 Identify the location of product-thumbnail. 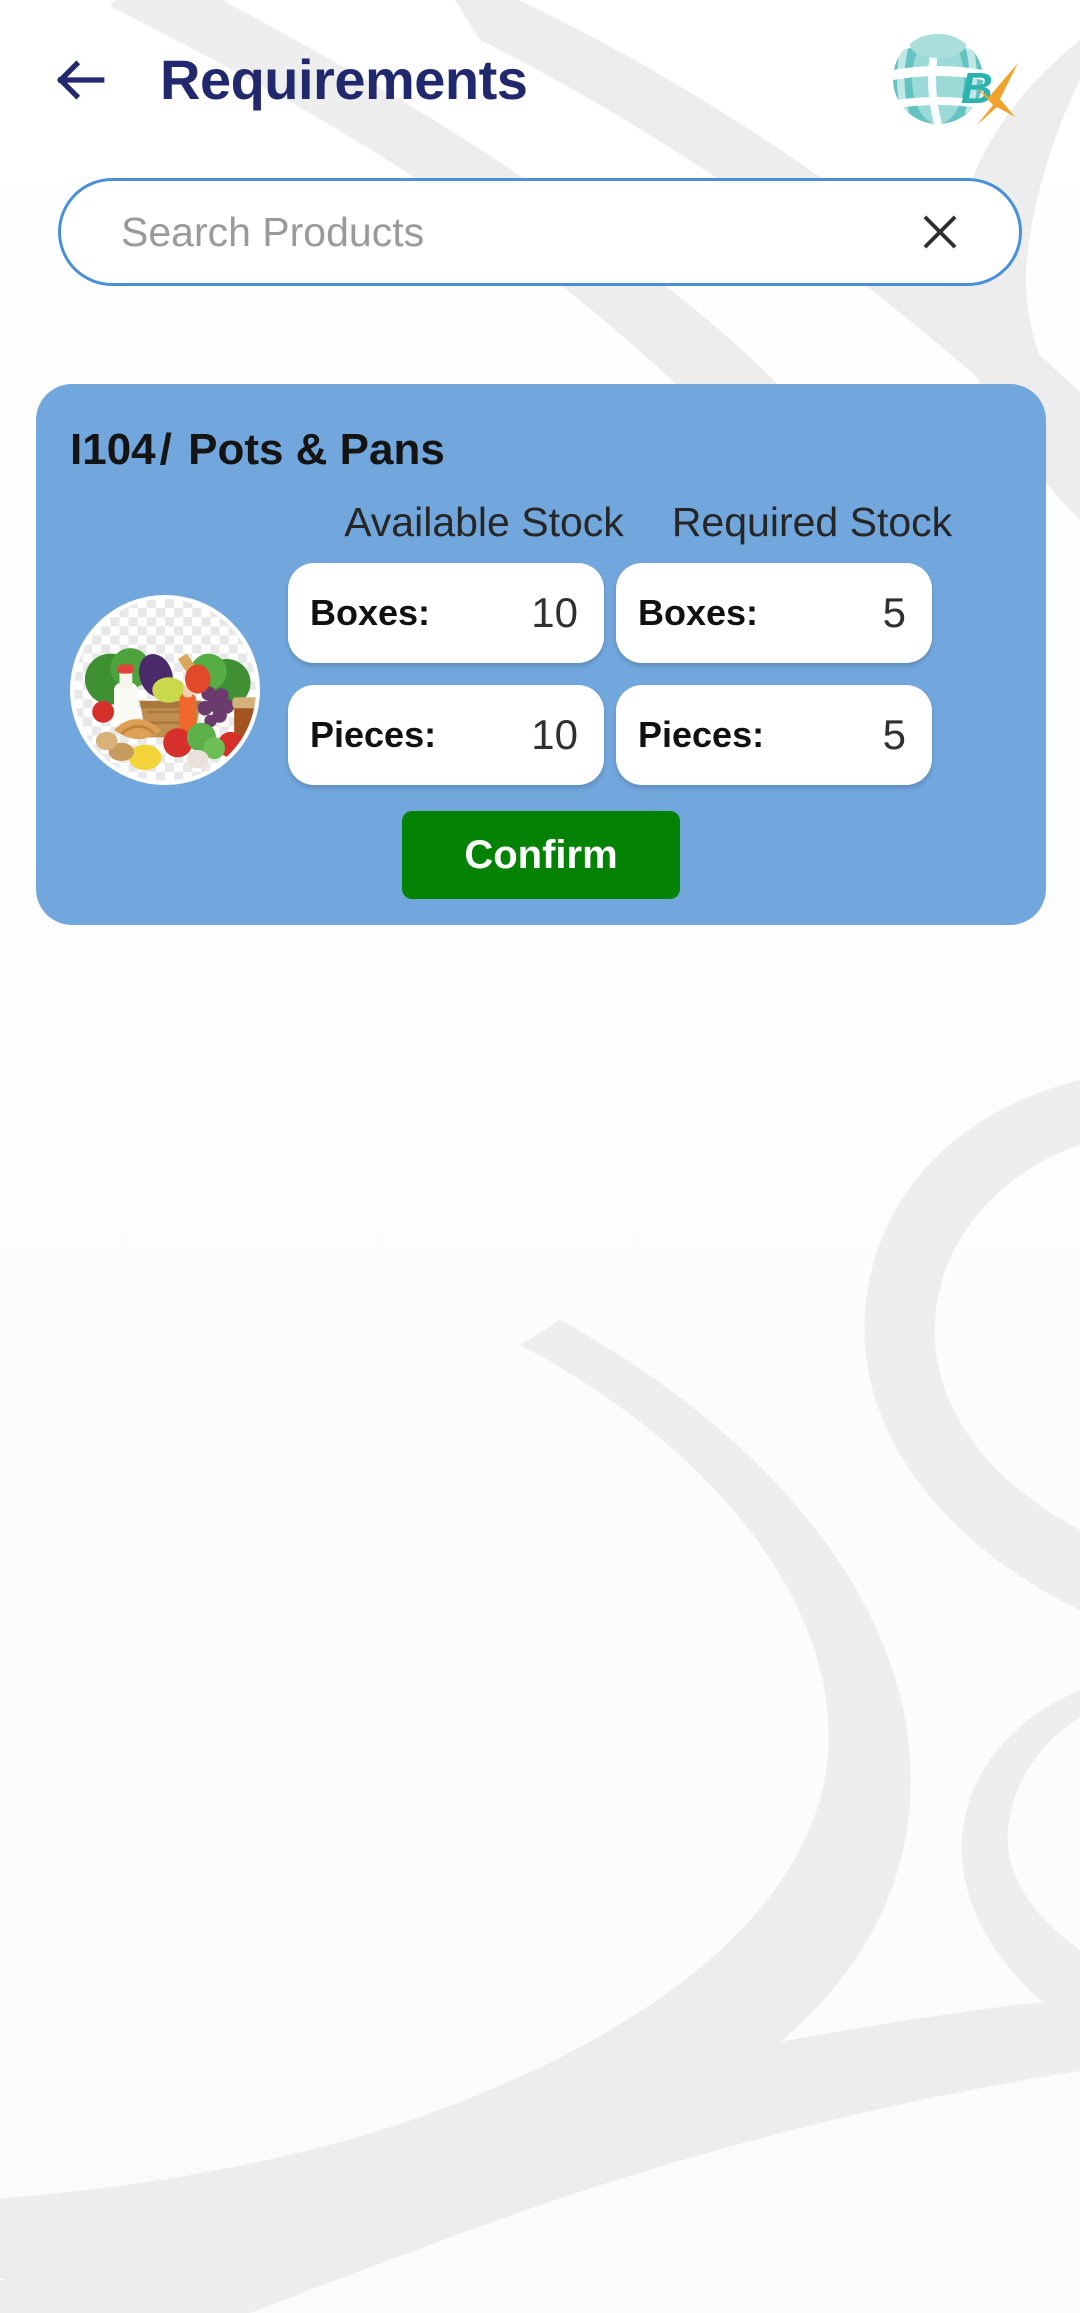
(165, 690).